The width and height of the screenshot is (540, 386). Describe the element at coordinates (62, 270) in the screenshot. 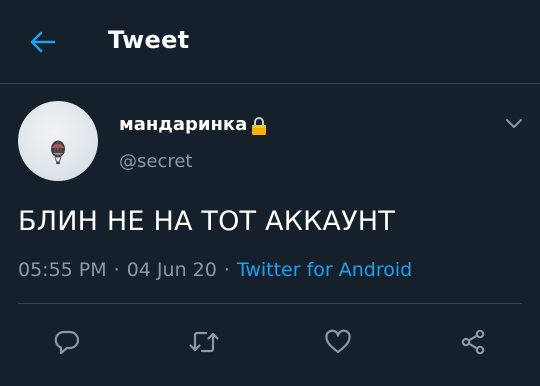

I see `tweet-time: 05:55 PM` at that location.